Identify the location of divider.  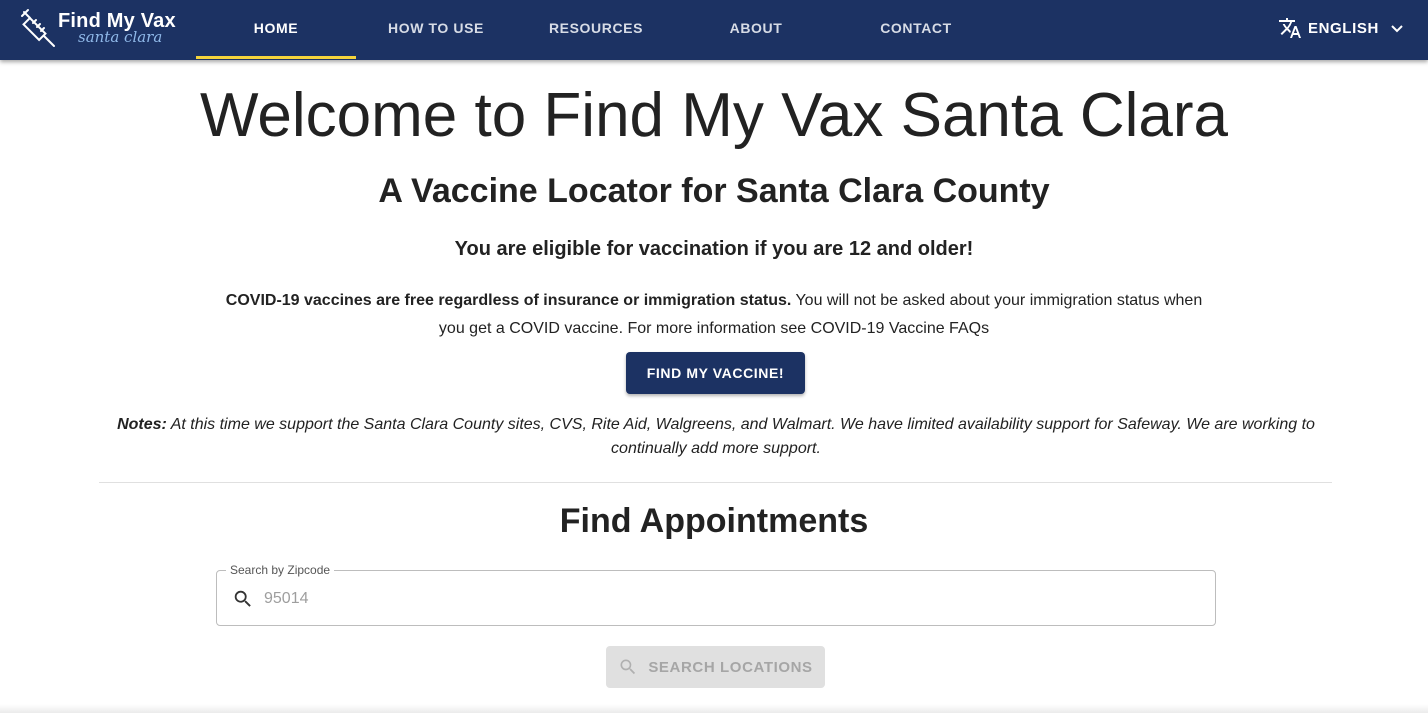
(715, 482).